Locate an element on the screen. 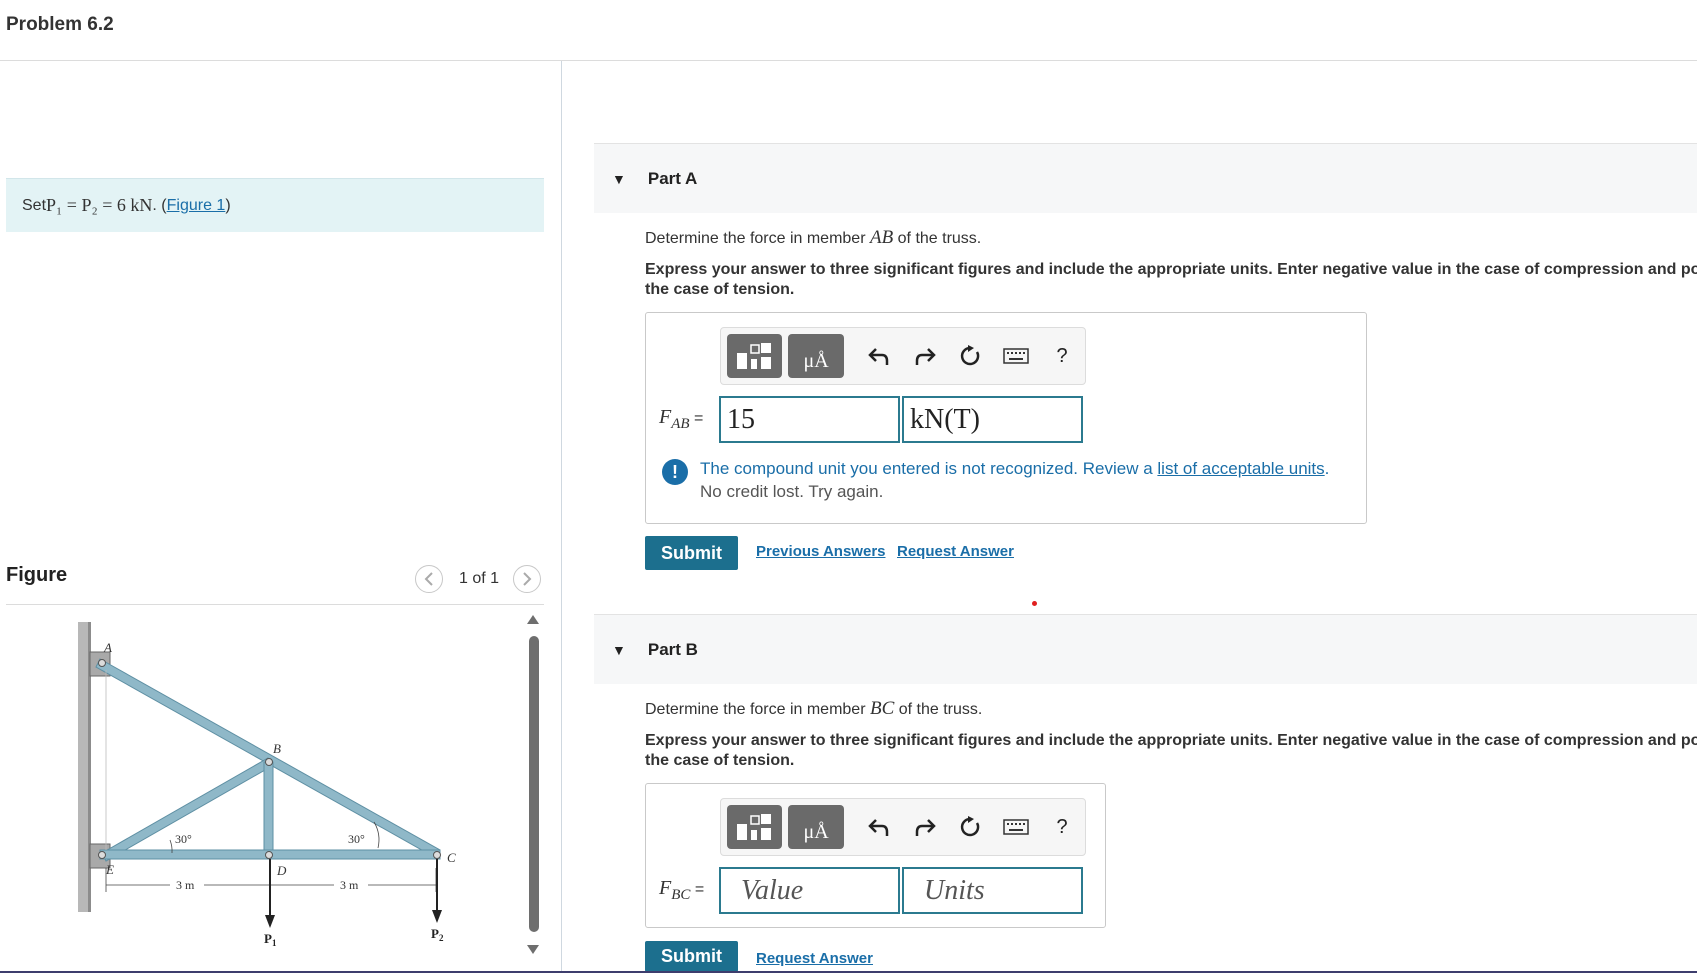 This screenshot has width=1697, height=973. acceptable-units-link: list of acceptable units is located at coordinates (1240, 468).